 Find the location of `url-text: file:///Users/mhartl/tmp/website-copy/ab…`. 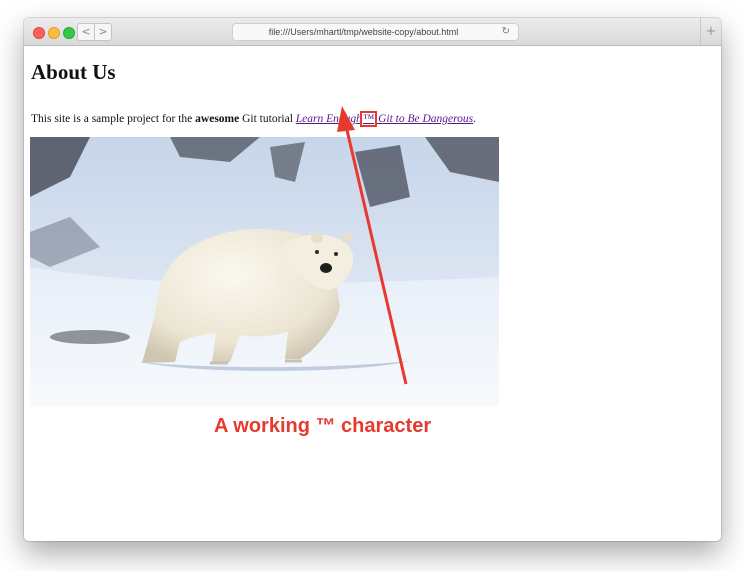

url-text: file:///Users/mhartl/tmp/website-copy/ab… is located at coordinates (363, 32).